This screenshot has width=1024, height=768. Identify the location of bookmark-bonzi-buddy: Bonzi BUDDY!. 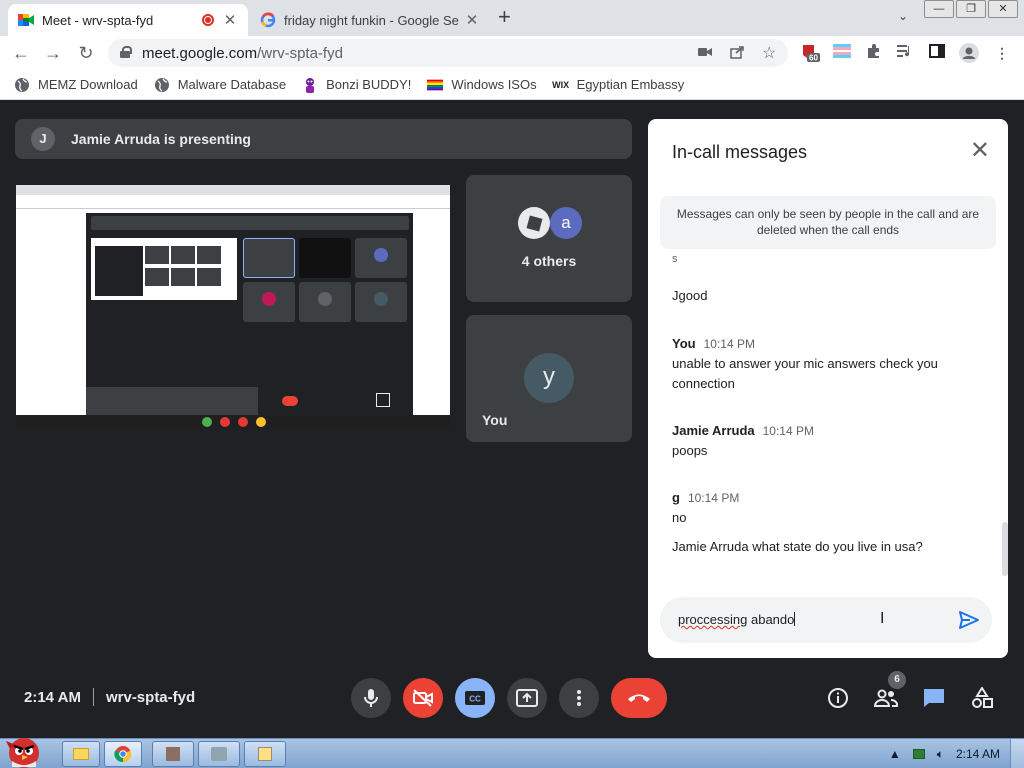
(356, 85).